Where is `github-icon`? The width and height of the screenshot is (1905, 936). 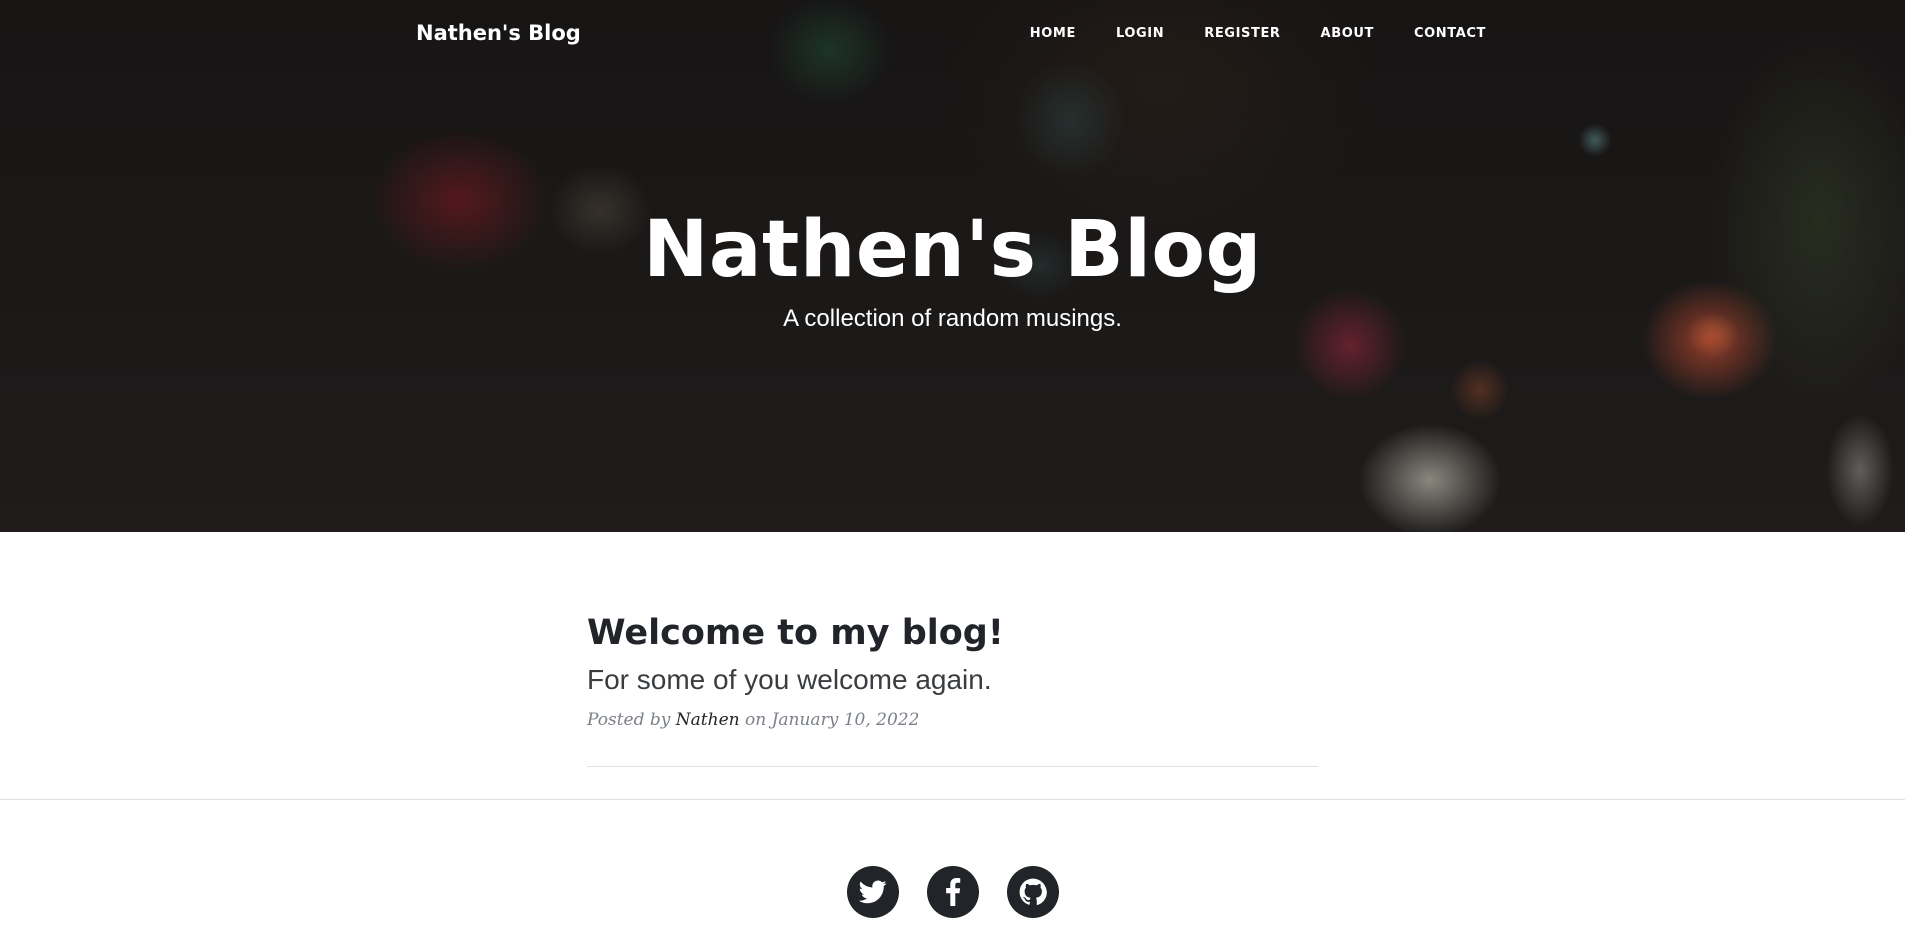 github-icon is located at coordinates (1033, 891).